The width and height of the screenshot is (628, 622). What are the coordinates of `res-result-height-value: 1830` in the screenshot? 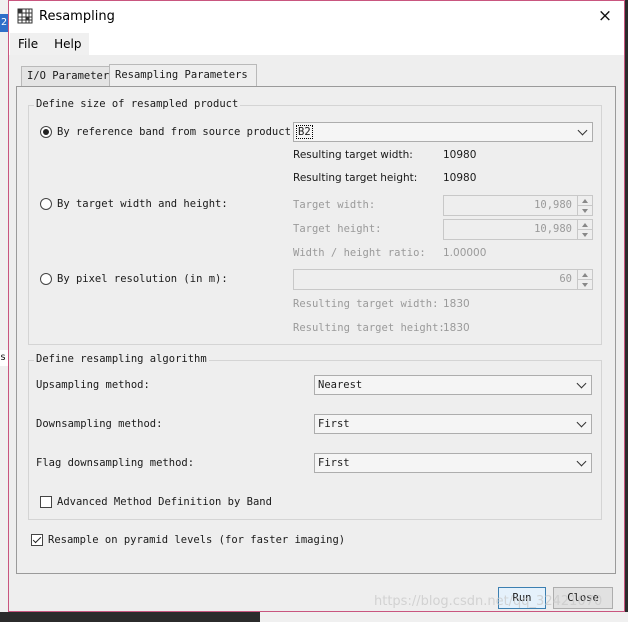 It's located at (456, 328).